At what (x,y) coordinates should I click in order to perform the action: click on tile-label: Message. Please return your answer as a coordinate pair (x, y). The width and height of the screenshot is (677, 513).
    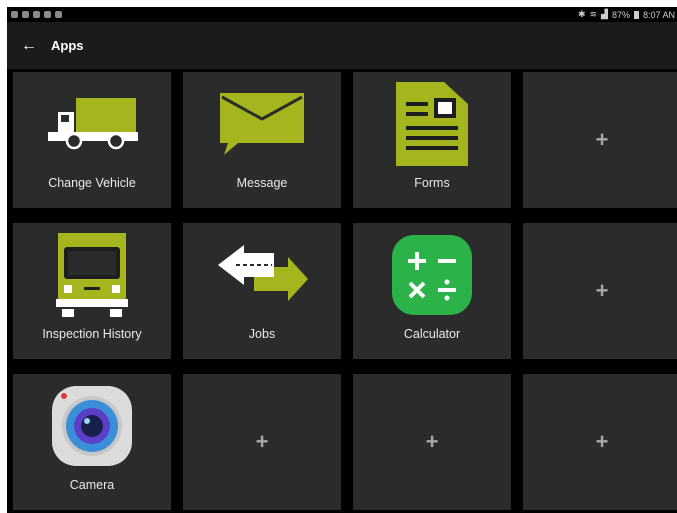
    Looking at the image, I should click on (262, 183).